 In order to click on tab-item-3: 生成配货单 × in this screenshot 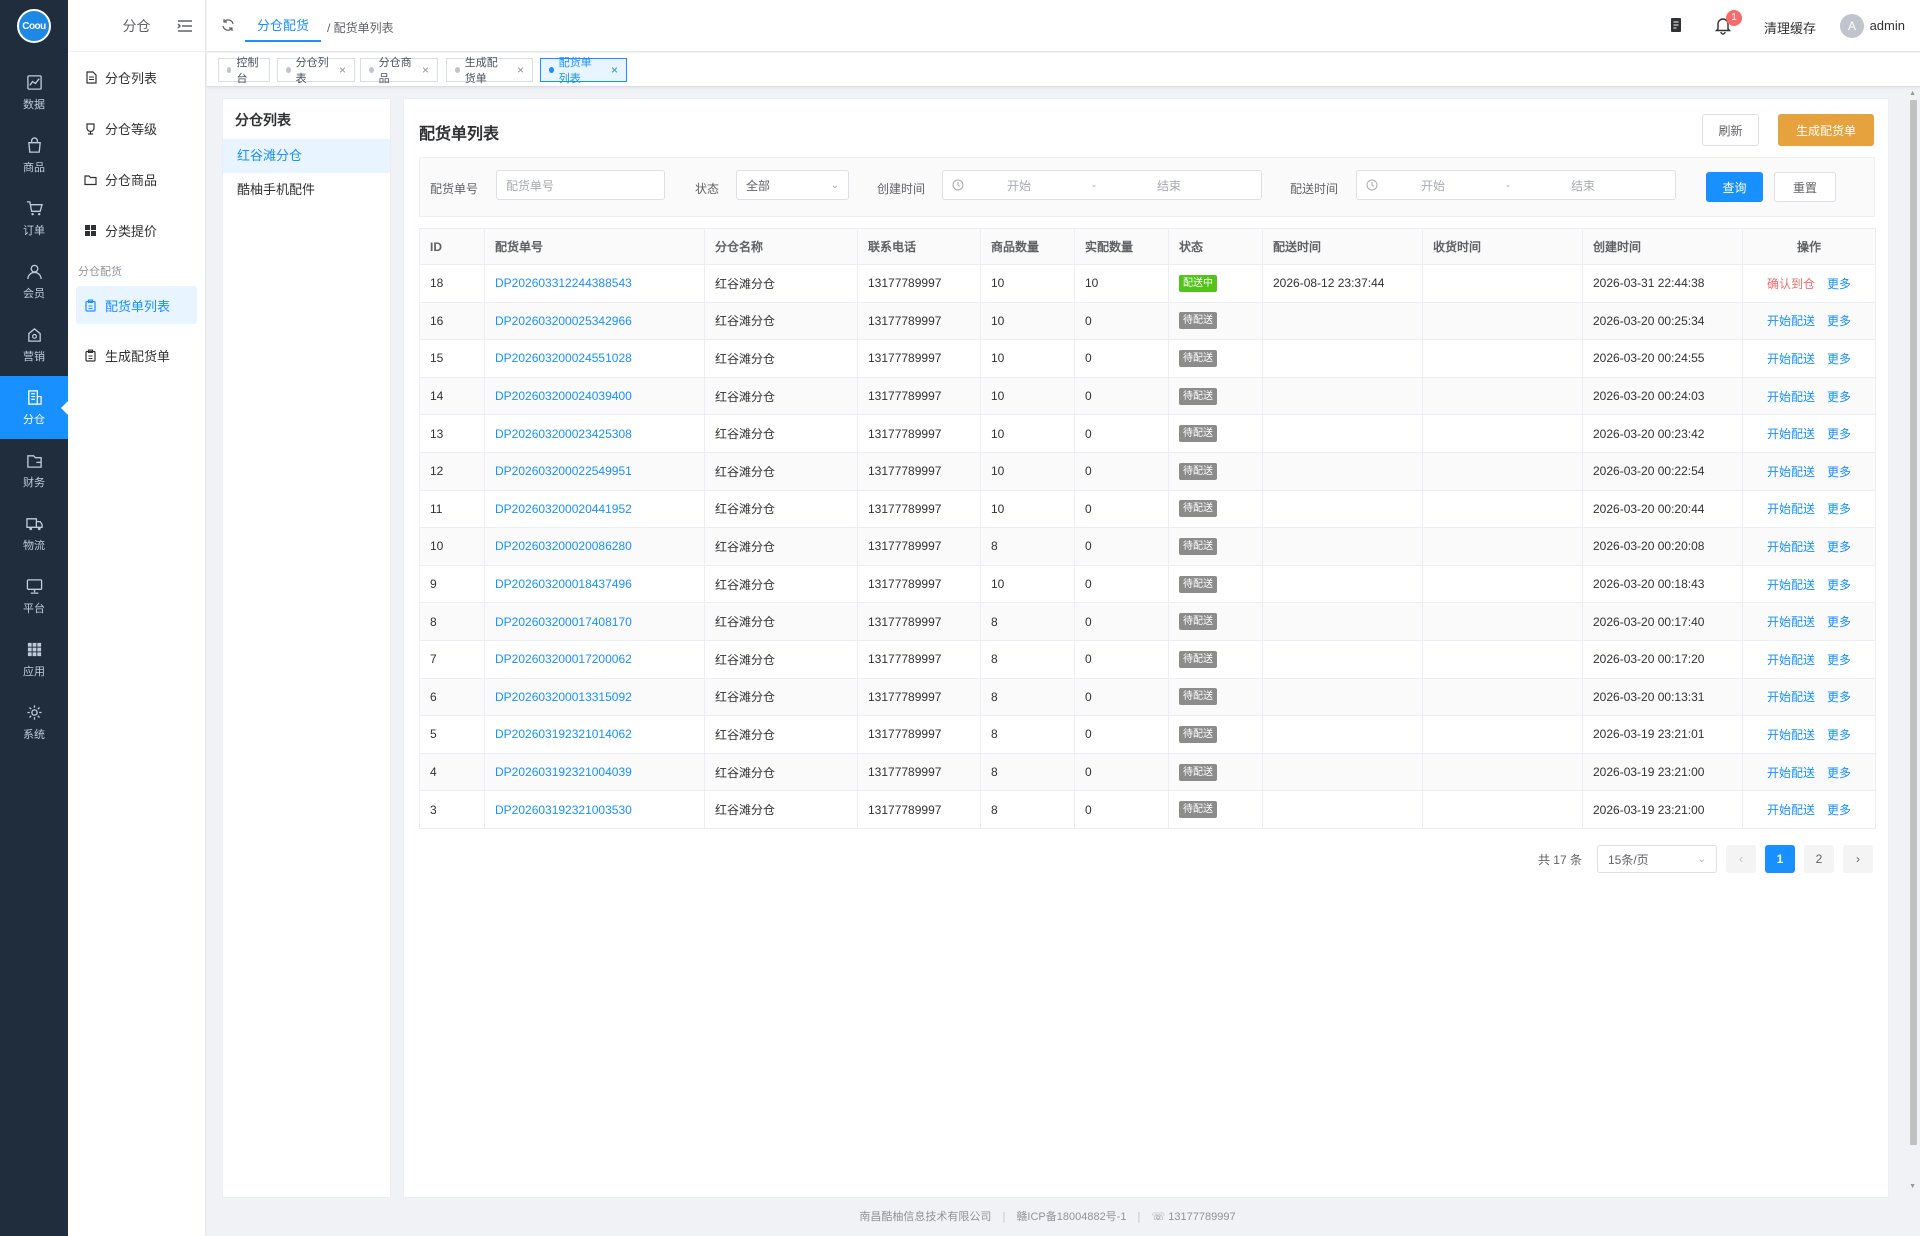, I will do `click(489, 71)`.